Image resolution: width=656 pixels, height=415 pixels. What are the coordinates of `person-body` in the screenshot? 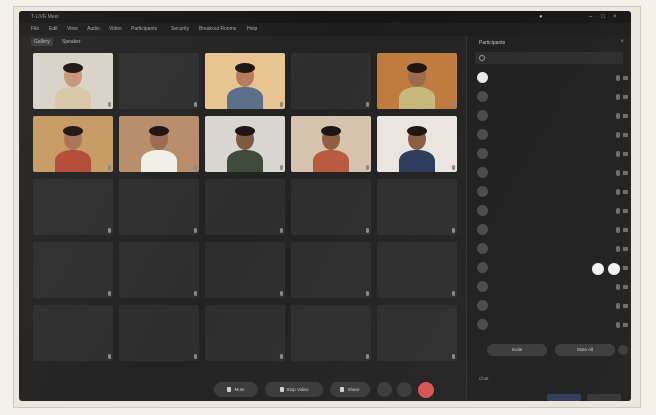 It's located at (159, 161).